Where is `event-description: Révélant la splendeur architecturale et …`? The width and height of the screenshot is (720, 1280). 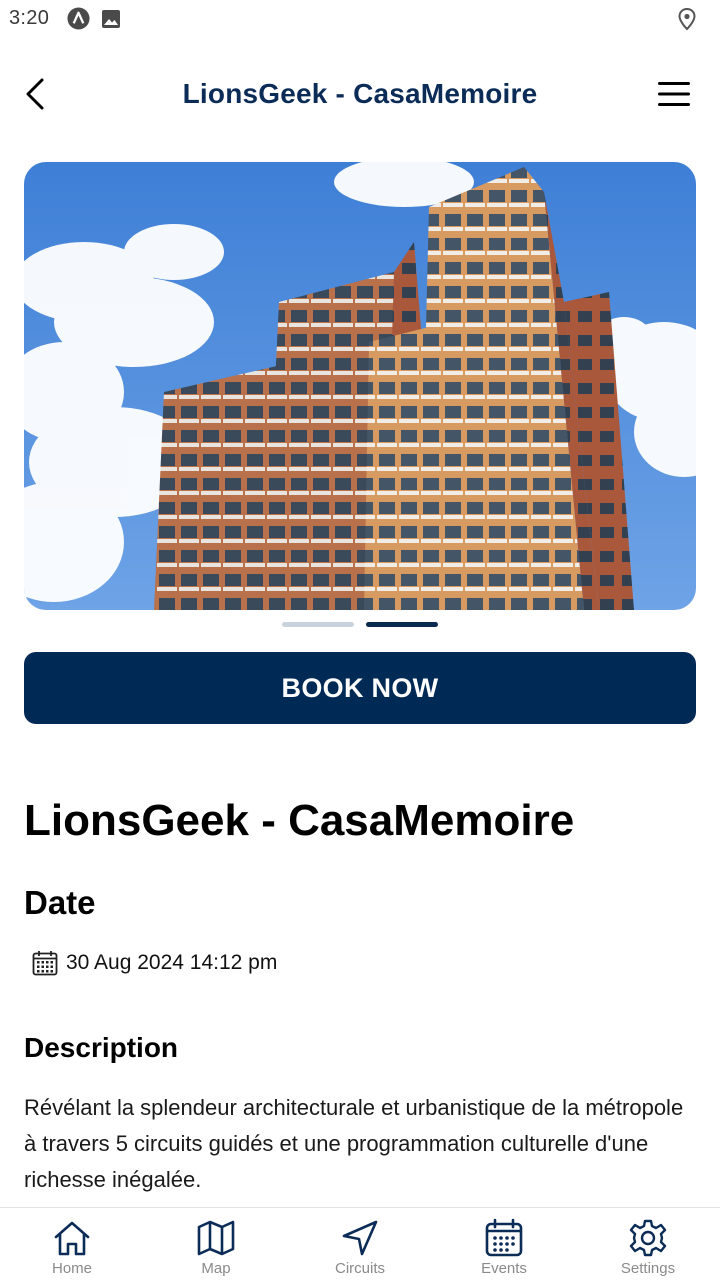
event-description: Révélant la splendeur architecturale et … is located at coordinates (354, 1143).